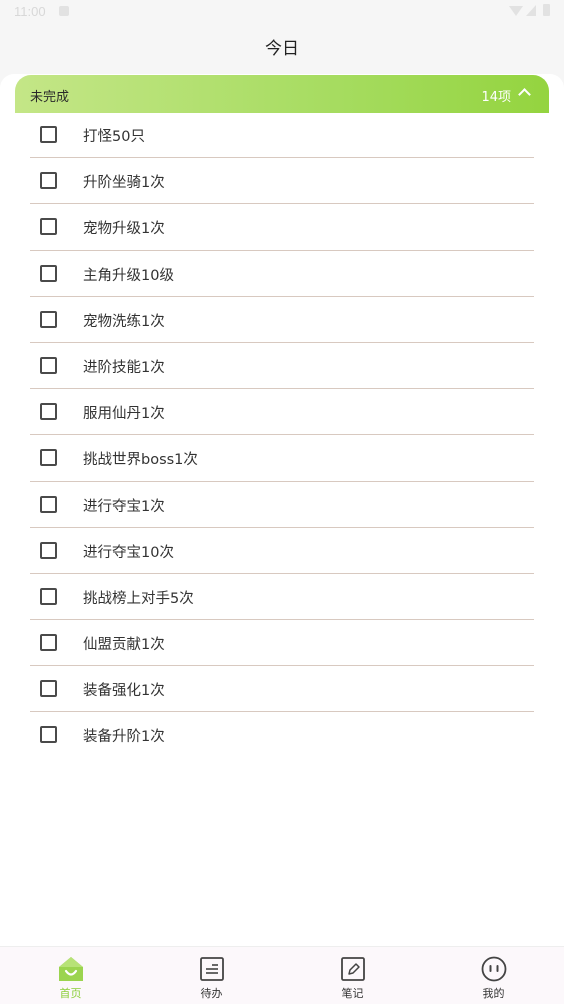 The width and height of the screenshot is (564, 1004). I want to click on incomplete-group-header: 未完成 14项, so click(282, 94).